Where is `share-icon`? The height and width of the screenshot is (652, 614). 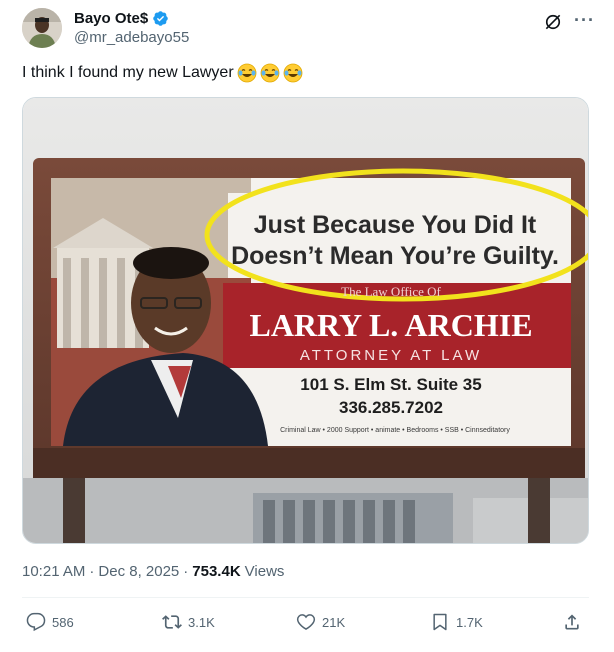 share-icon is located at coordinates (572, 622).